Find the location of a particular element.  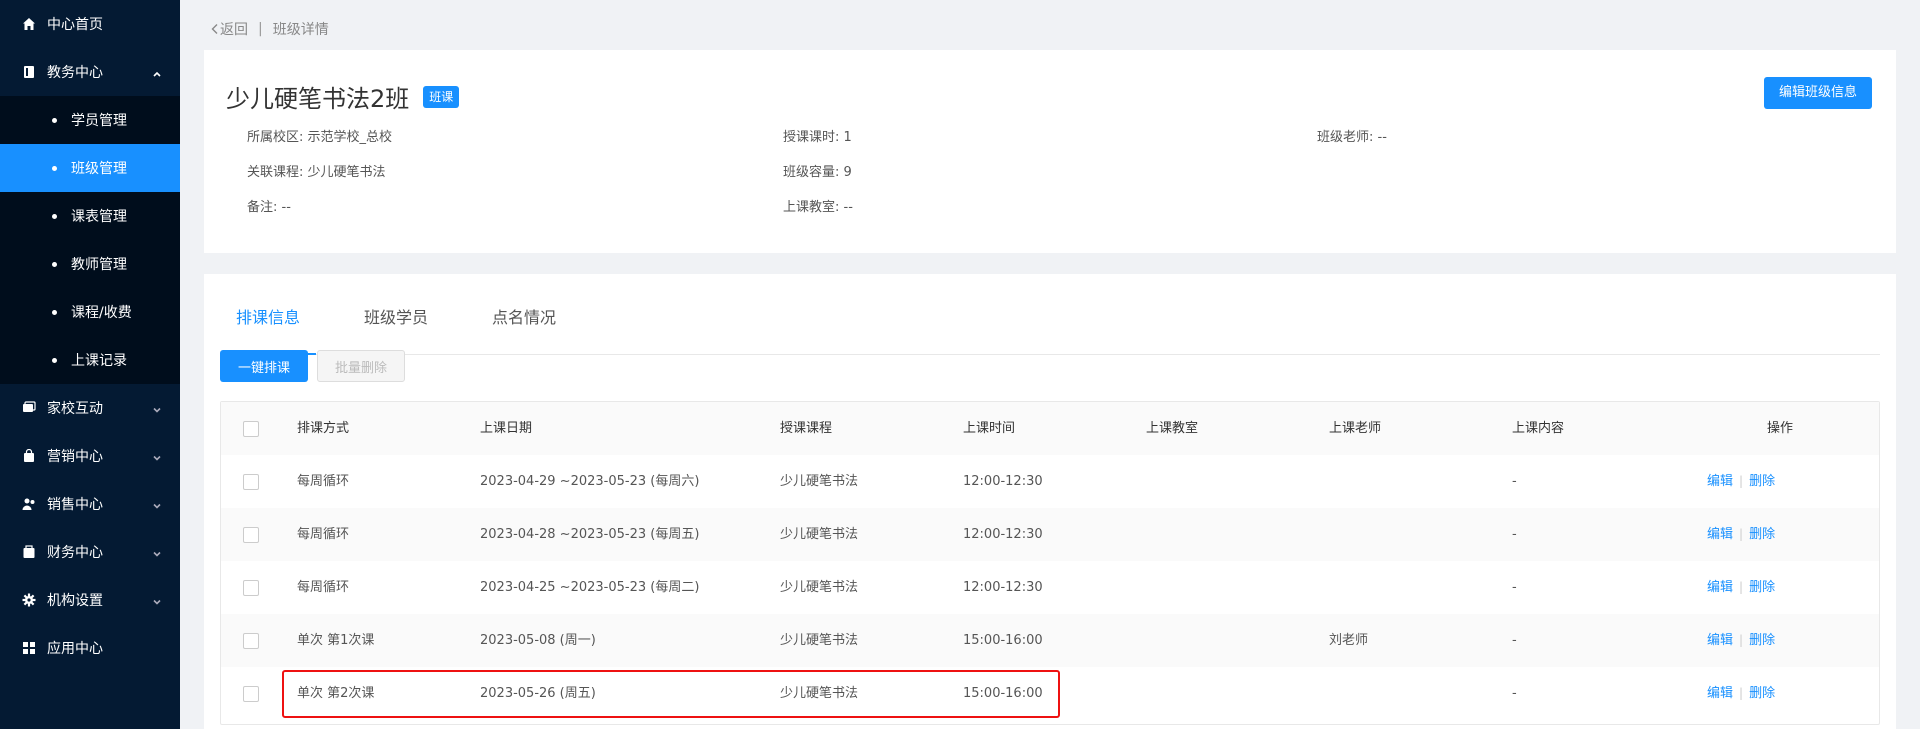

table-cell: 2023-04-25 ~2023-05-23 (每周二) is located at coordinates (590, 587).